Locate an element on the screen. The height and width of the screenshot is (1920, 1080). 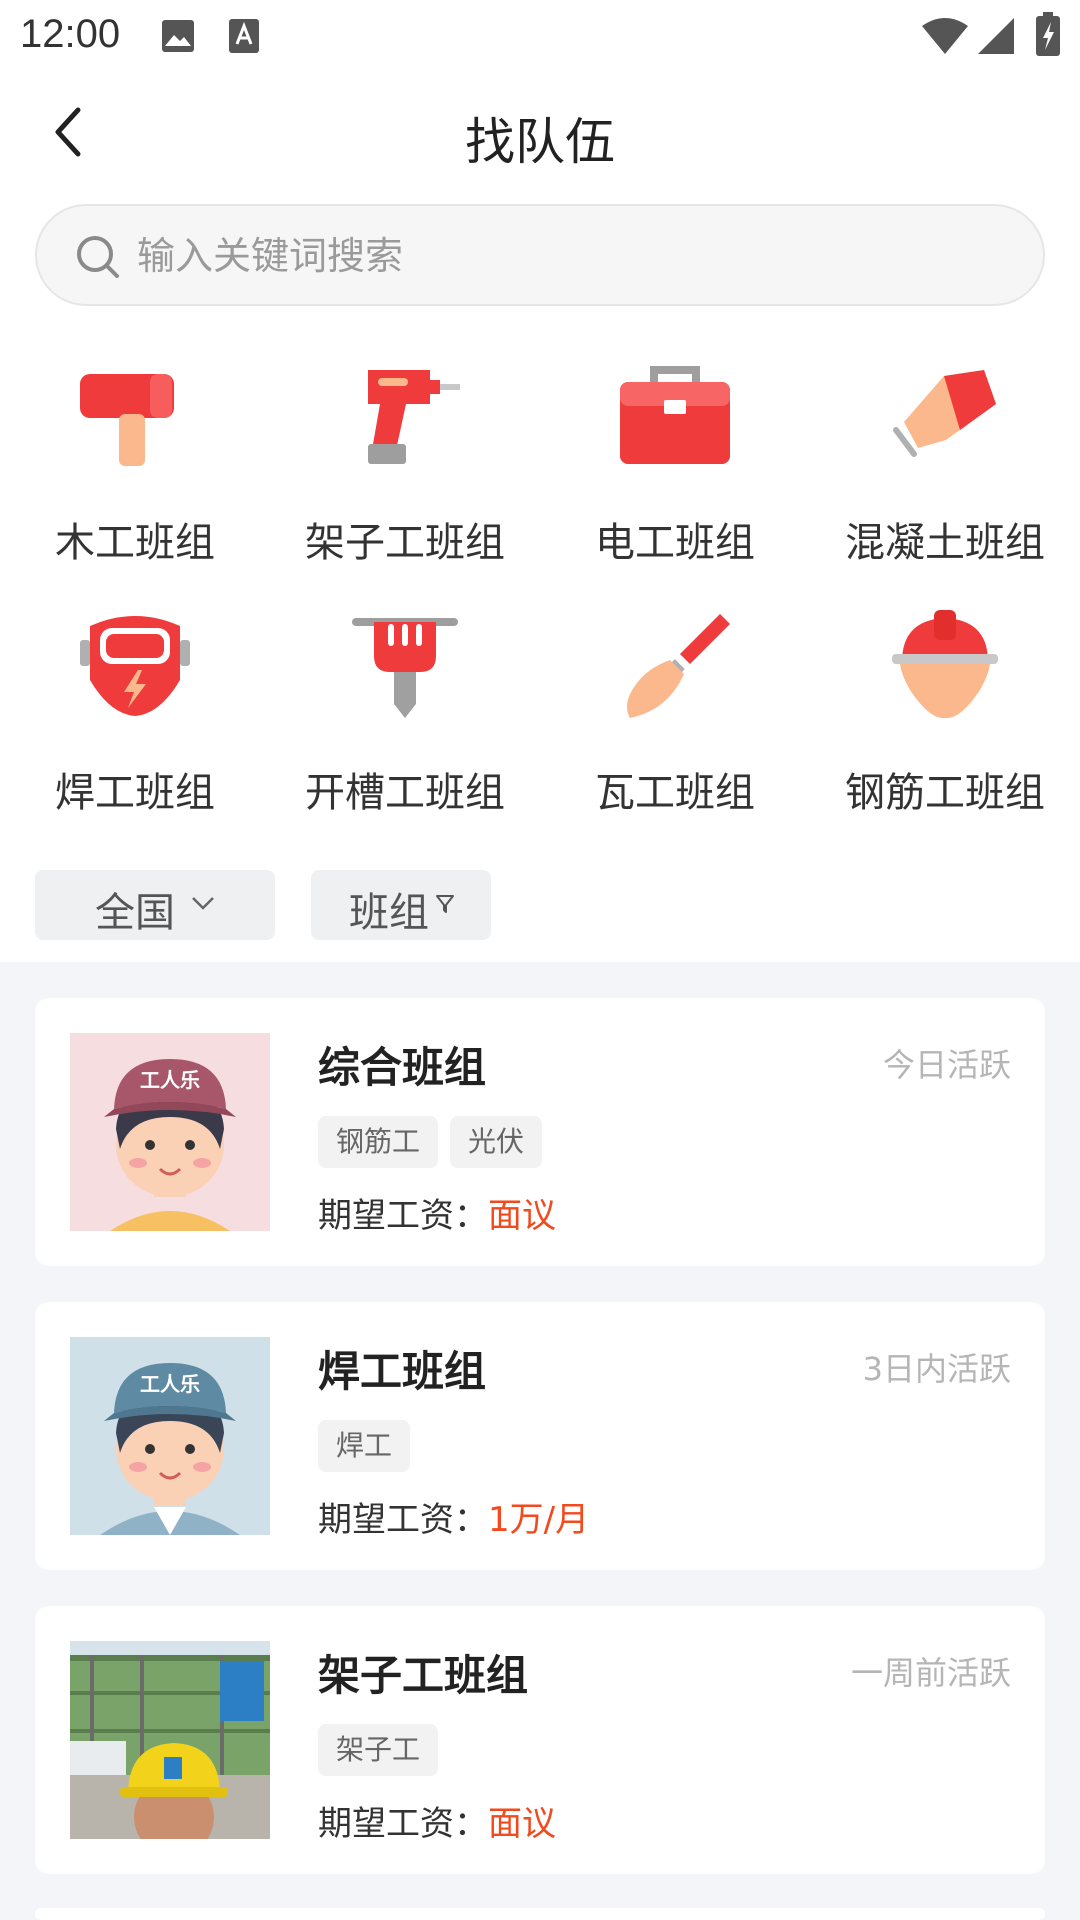
tag-list: 钢筋工 光伏 is located at coordinates (430, 1142).